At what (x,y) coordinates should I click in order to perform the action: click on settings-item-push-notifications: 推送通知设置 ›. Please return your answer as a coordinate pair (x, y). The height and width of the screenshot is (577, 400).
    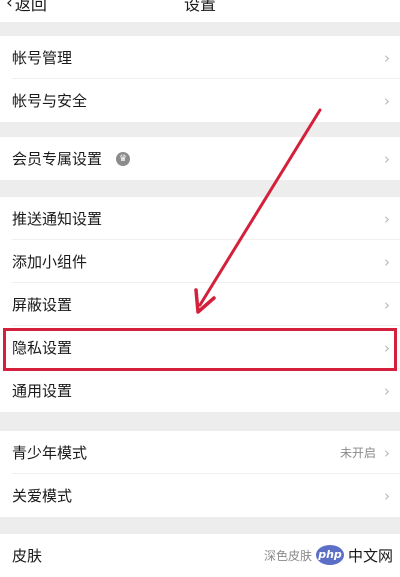
    Looking at the image, I should click on (200, 218).